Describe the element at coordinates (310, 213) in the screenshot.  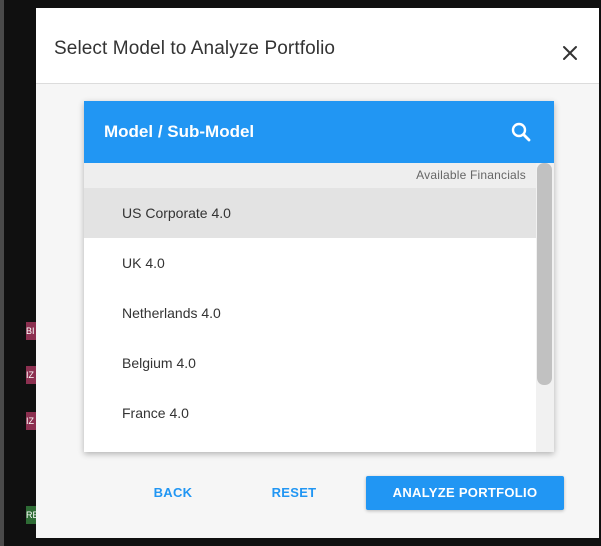
I see `list-item-us-corporate: US Corporate 4.0` at that location.